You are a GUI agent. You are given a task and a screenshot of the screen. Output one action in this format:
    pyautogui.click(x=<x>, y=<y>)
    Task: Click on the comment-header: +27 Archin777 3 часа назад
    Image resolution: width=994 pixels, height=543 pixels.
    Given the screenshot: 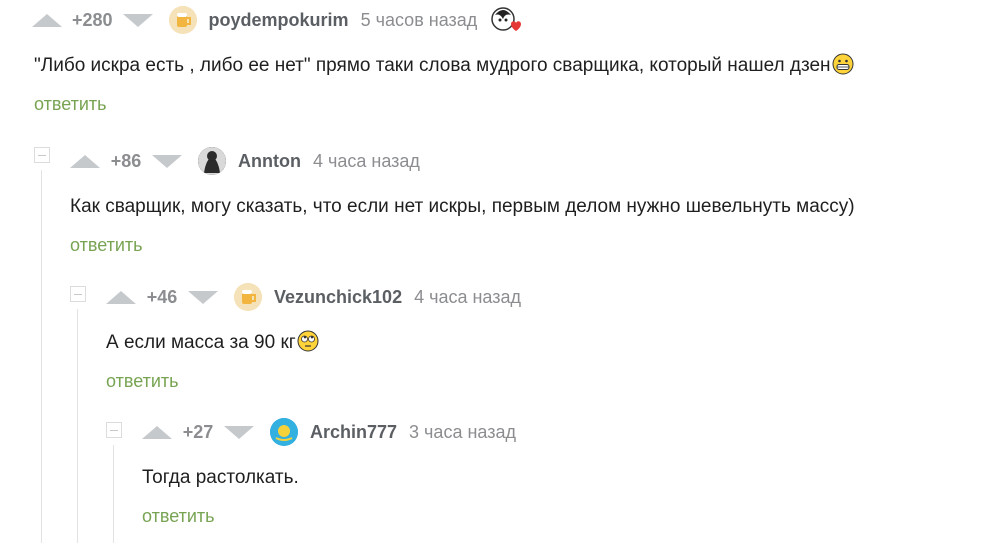 What is the action you would take?
    pyautogui.click(x=329, y=432)
    